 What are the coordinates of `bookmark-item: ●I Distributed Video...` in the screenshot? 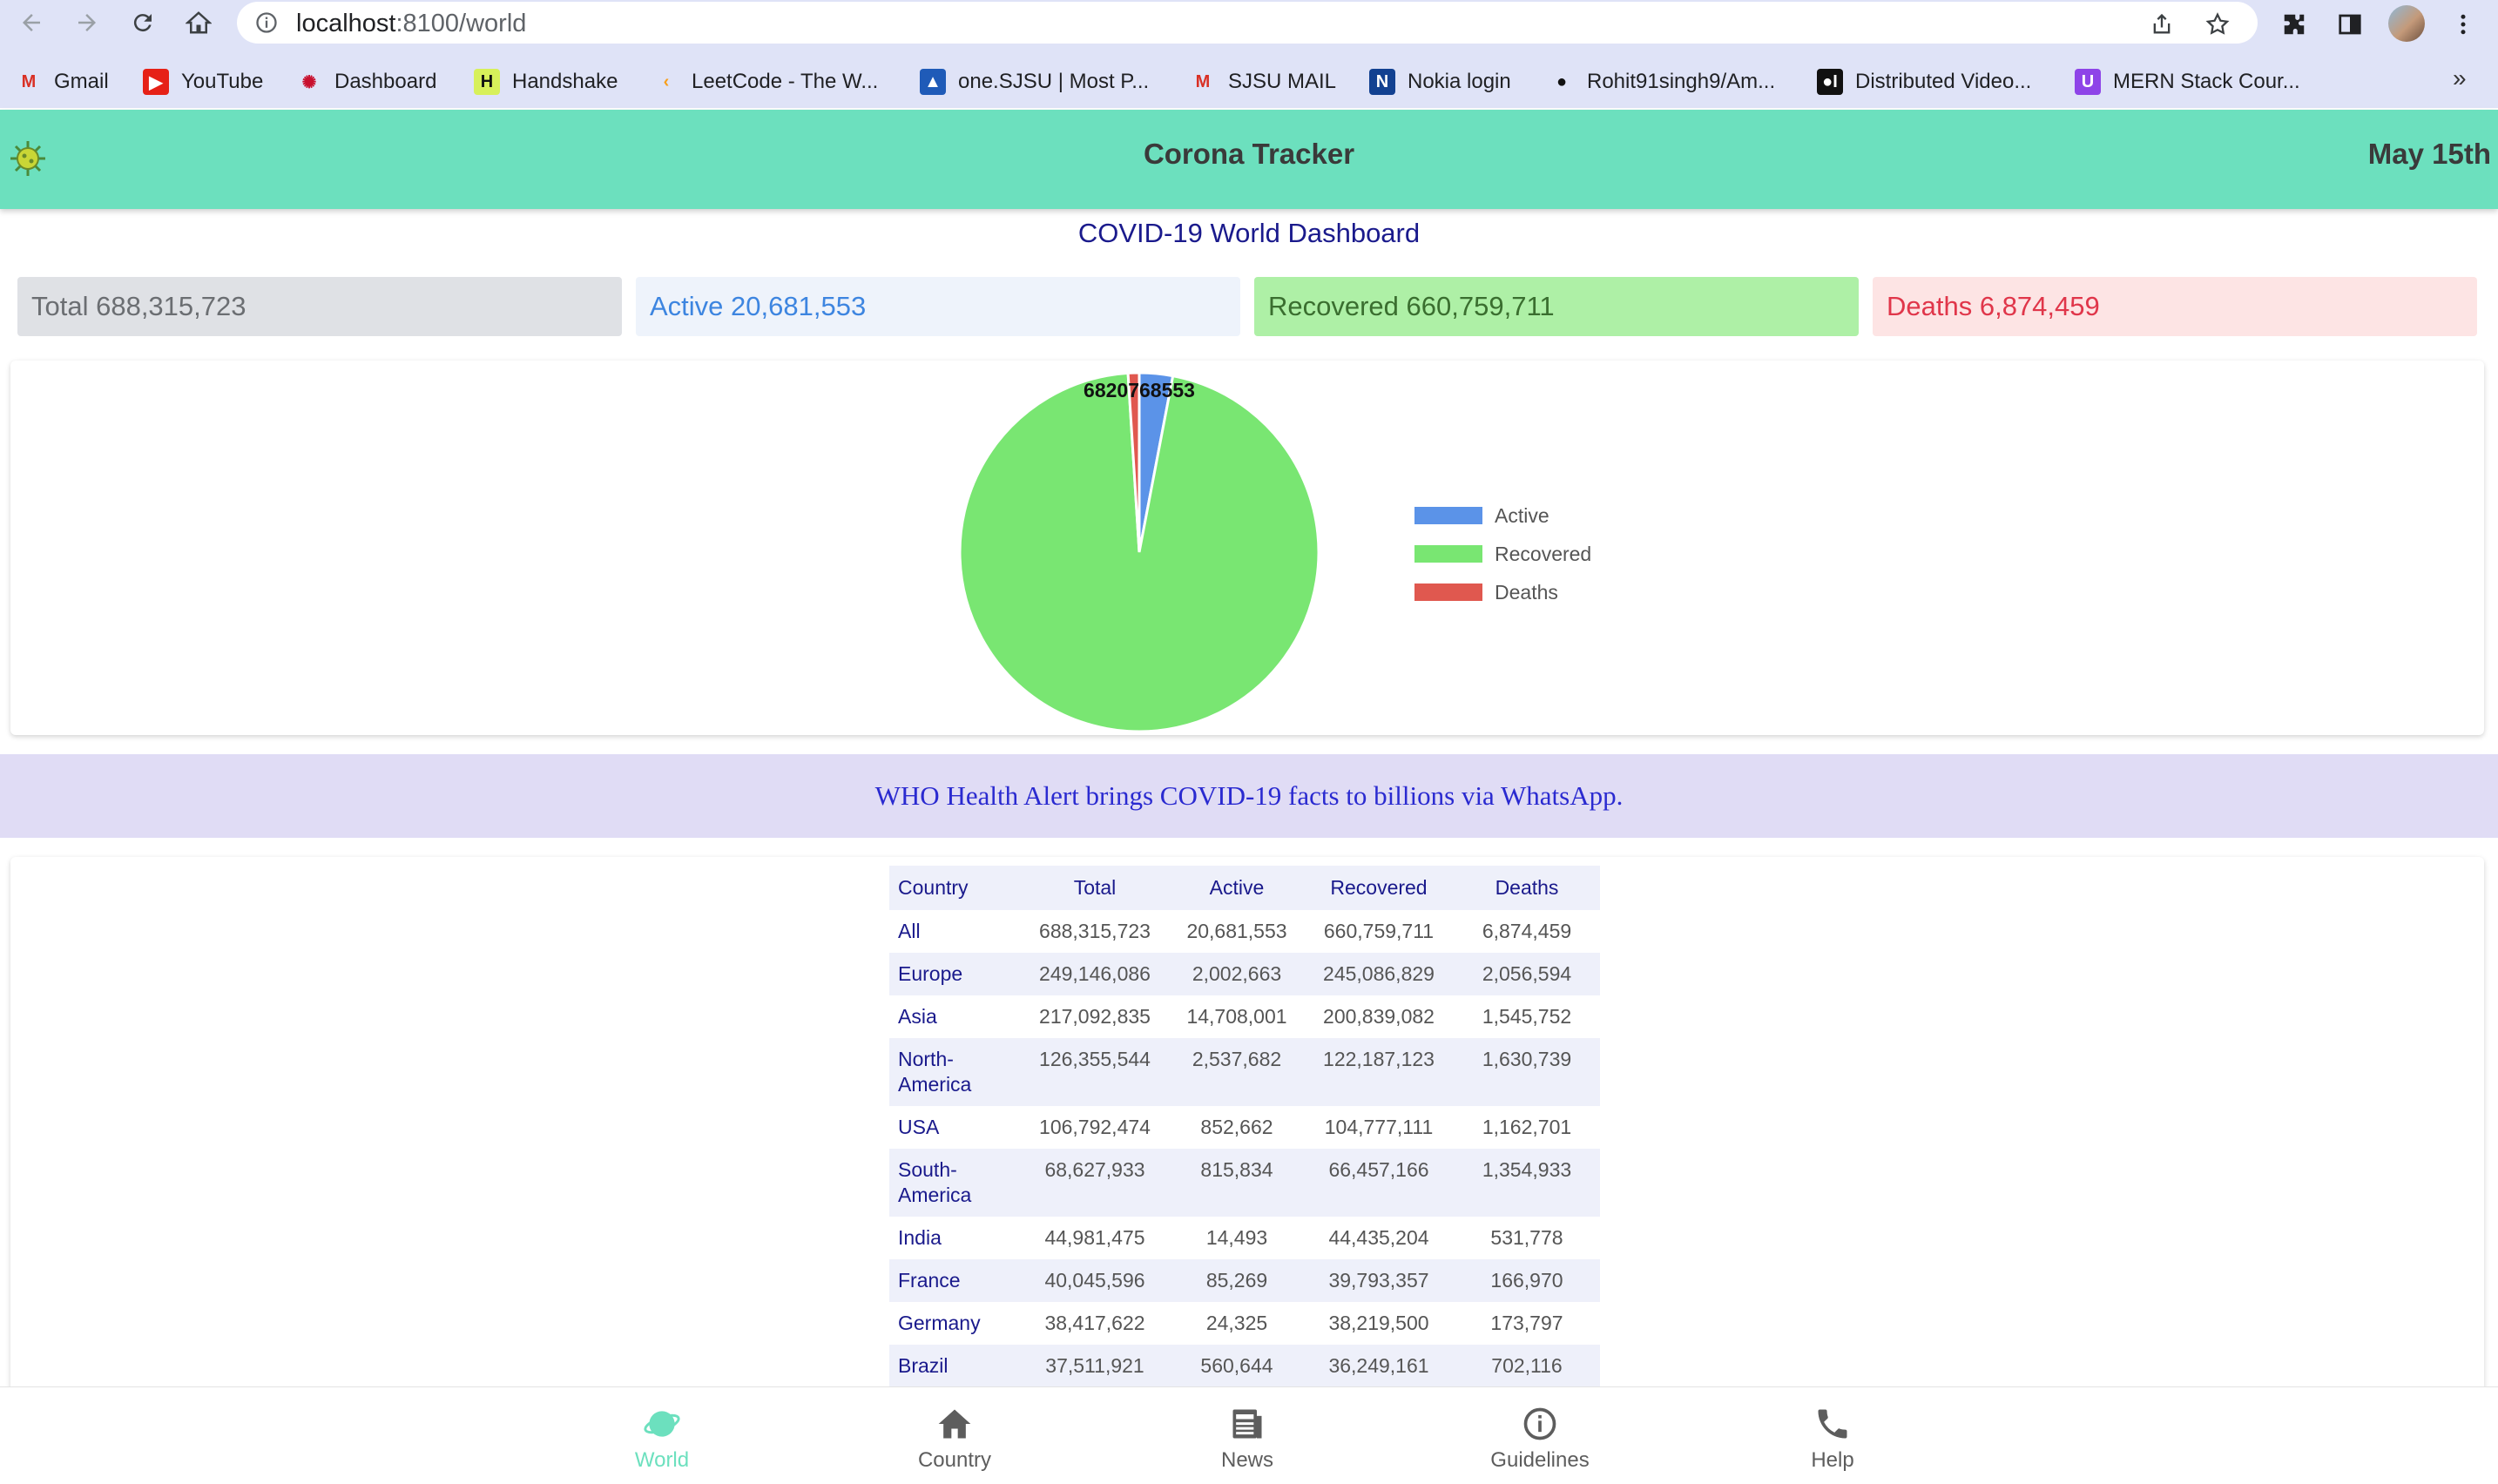 It's located at (1924, 82).